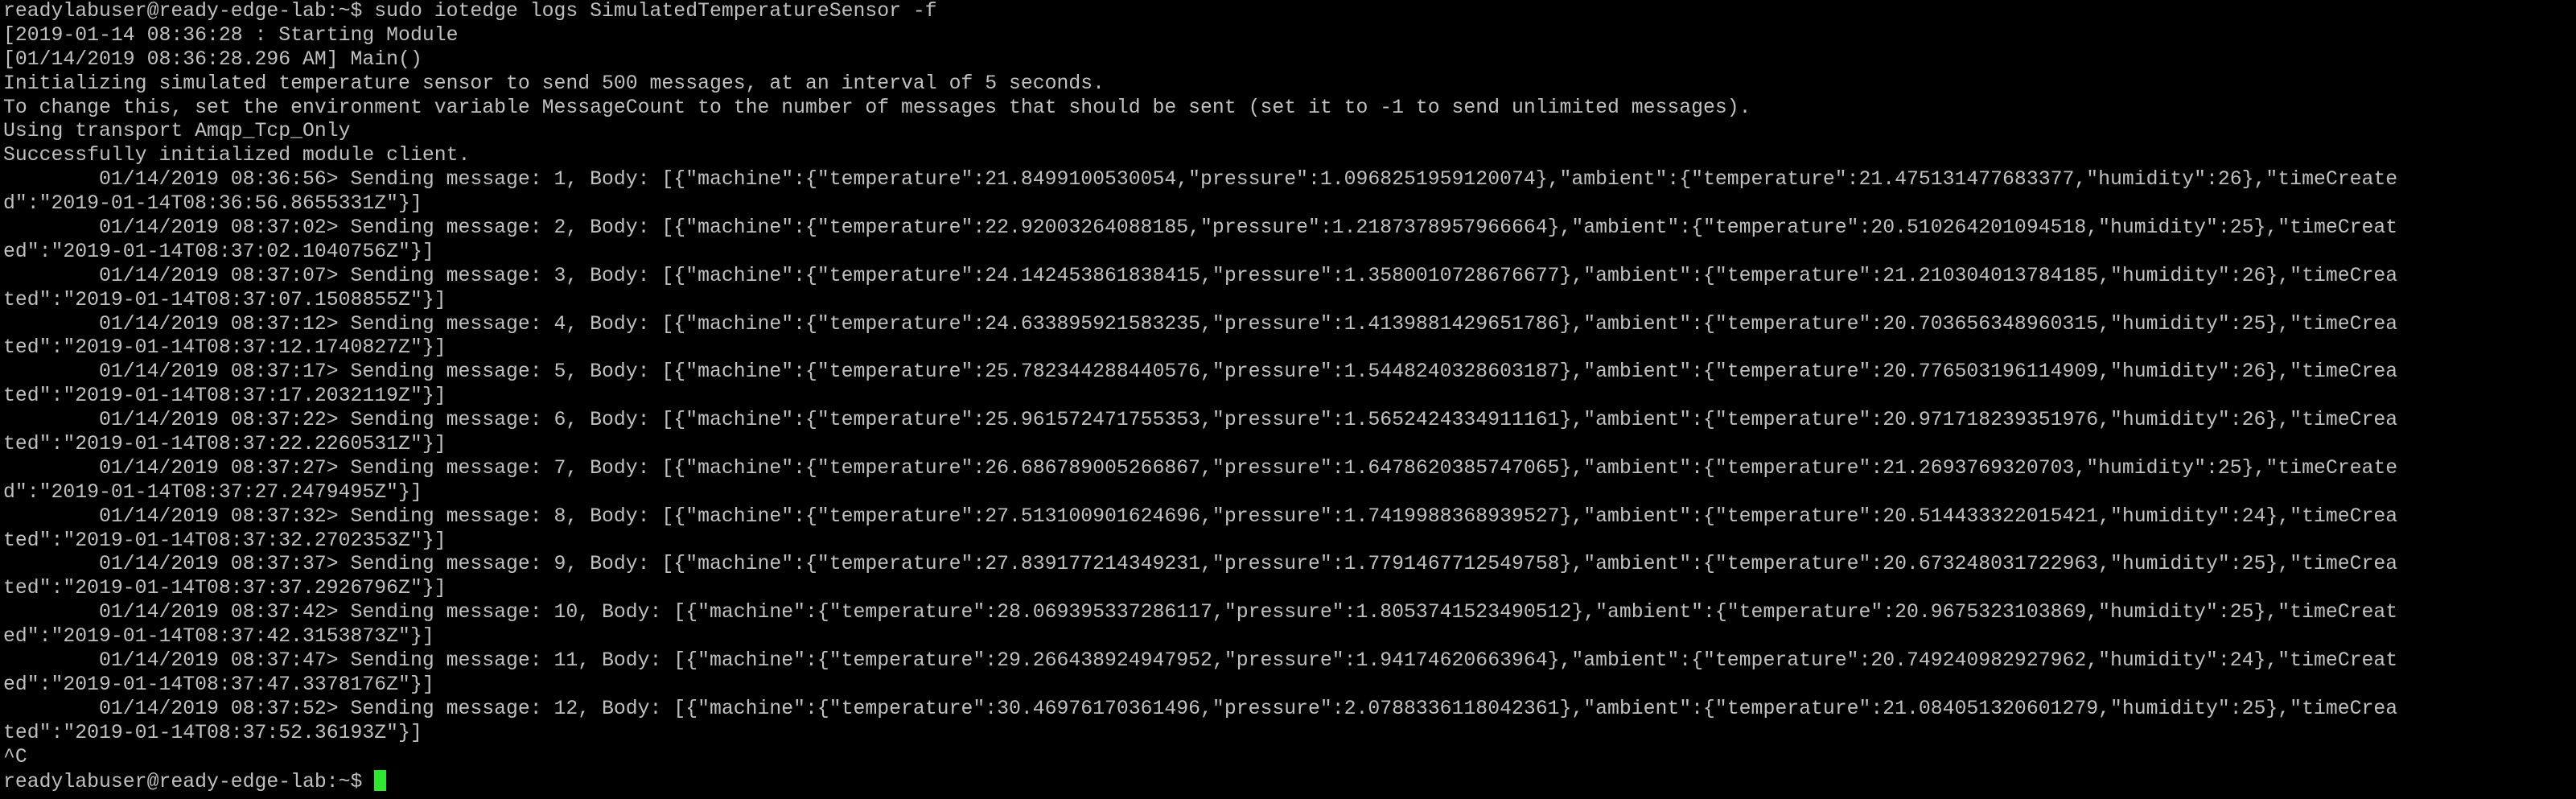 This screenshot has width=2576, height=799. I want to click on terminal-cursor, so click(380, 780).